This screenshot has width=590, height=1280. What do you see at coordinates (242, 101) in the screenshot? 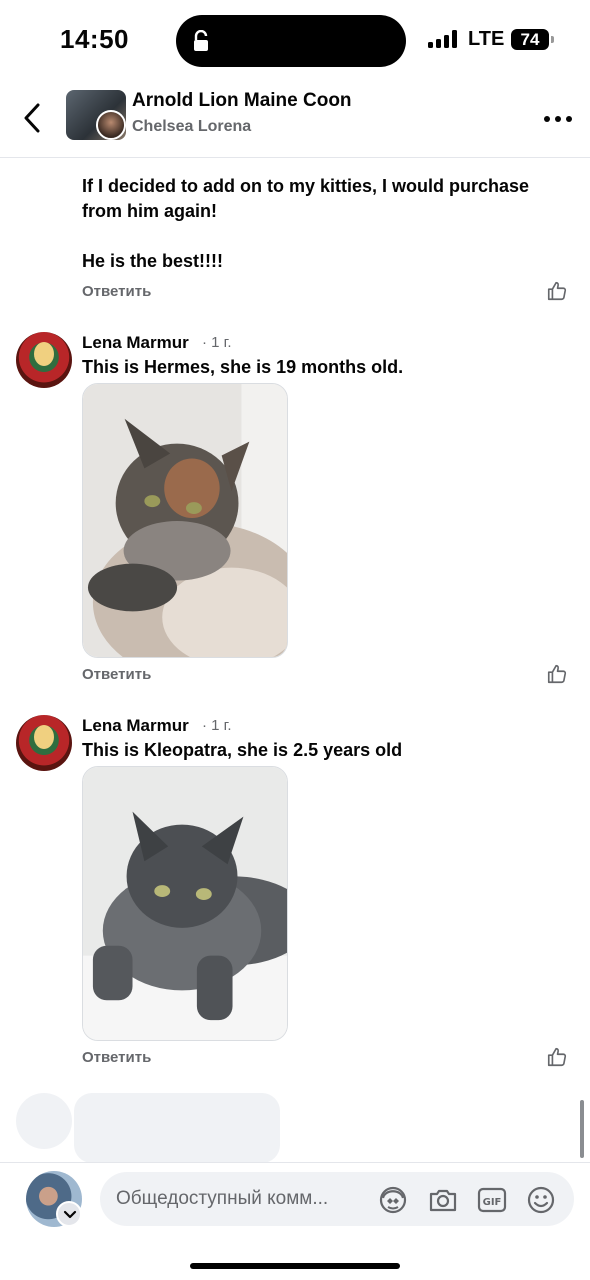
I see `page-title: Arnold Lion Maine Coon` at bounding box center [242, 101].